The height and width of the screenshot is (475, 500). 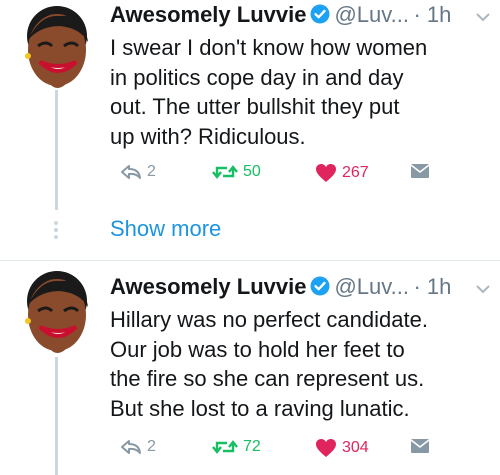 What do you see at coordinates (355, 172) in the screenshot?
I see `like-count: 267` at bounding box center [355, 172].